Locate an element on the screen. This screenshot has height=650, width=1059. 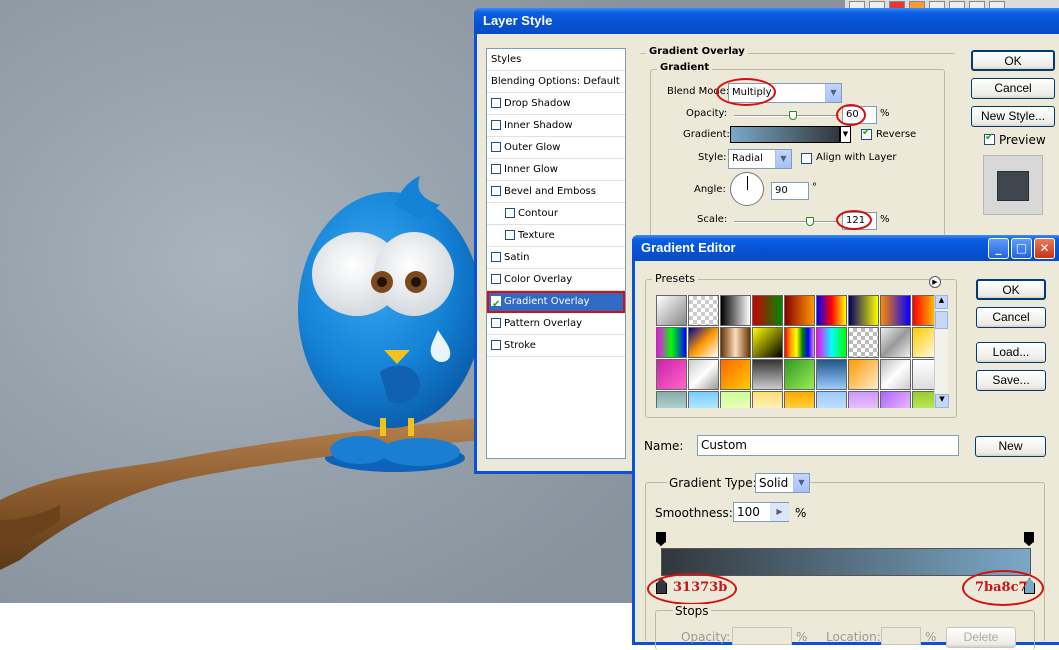
gradient-preview-bar is located at coordinates (846, 562).